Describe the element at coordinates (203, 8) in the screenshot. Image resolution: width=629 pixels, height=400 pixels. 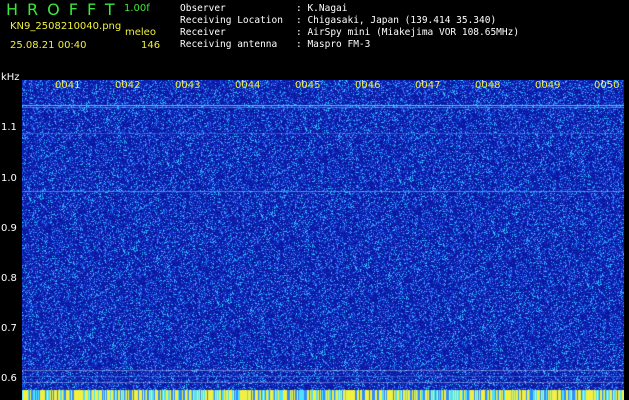
I see `meta-key-observer: Observer` at that location.